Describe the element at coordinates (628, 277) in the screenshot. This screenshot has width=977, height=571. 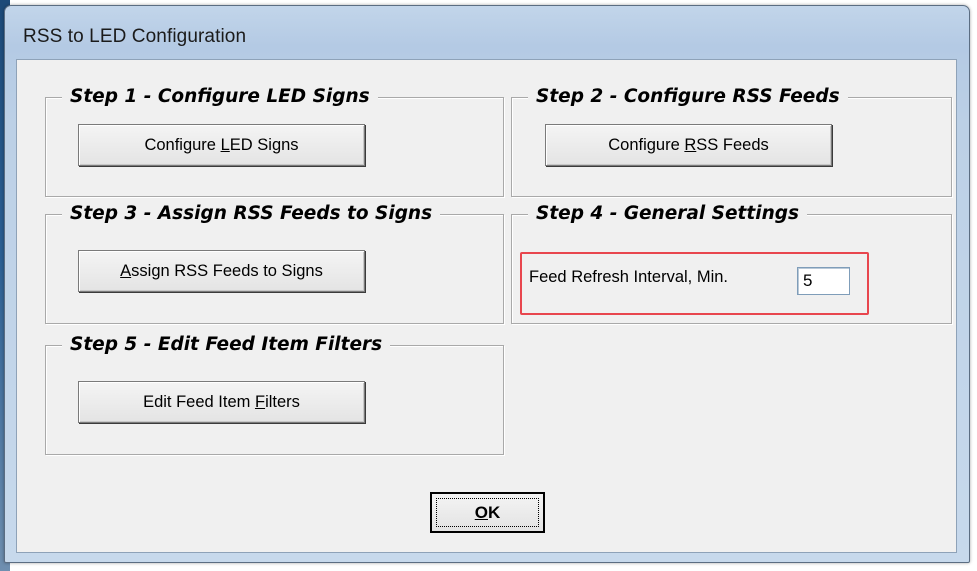
I see `refresh-interval-label: Feed Refresh Interval, Min.` at that location.